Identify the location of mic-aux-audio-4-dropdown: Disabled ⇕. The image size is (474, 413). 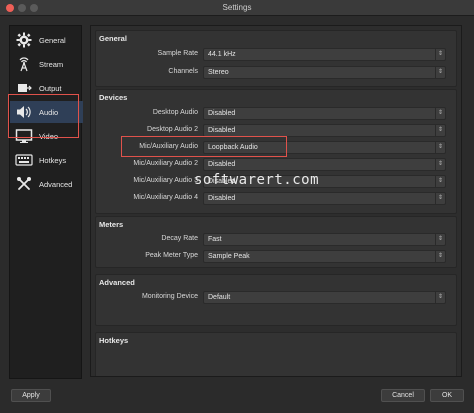
(324, 198).